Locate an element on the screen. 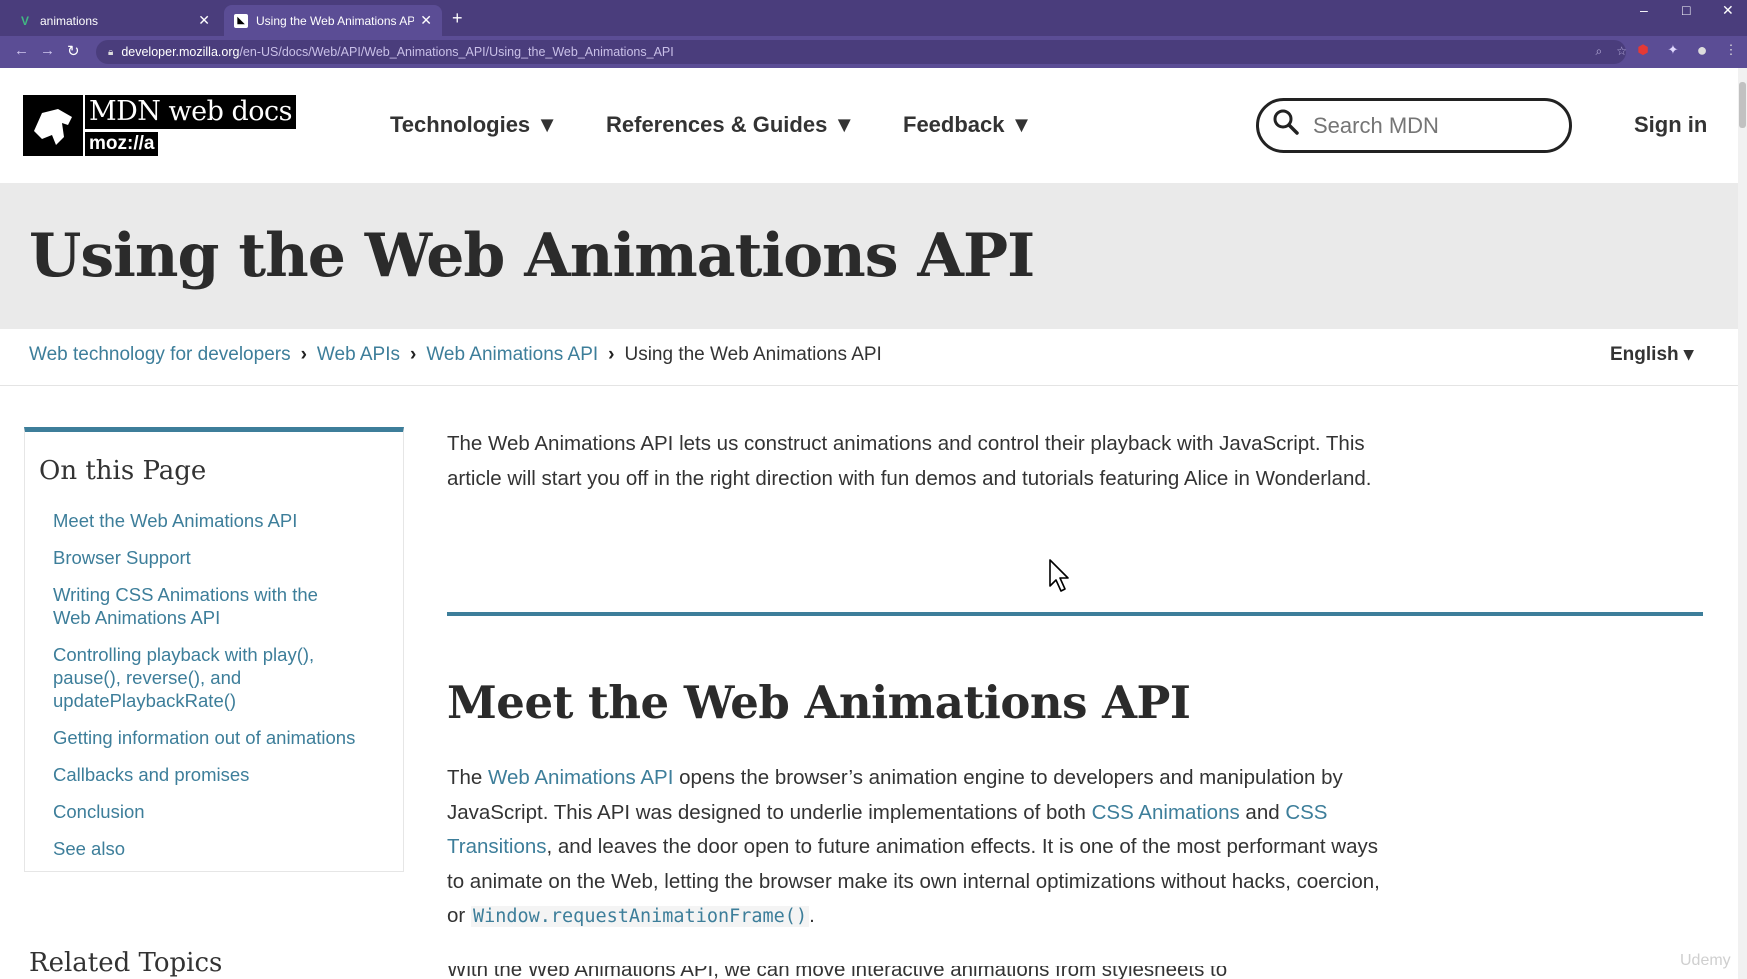  section-divider is located at coordinates (1075, 614).